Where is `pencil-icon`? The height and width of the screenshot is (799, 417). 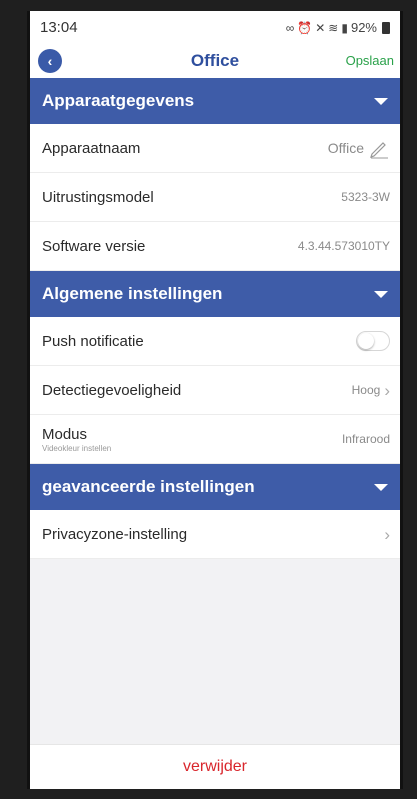
pencil-icon is located at coordinates (379, 148).